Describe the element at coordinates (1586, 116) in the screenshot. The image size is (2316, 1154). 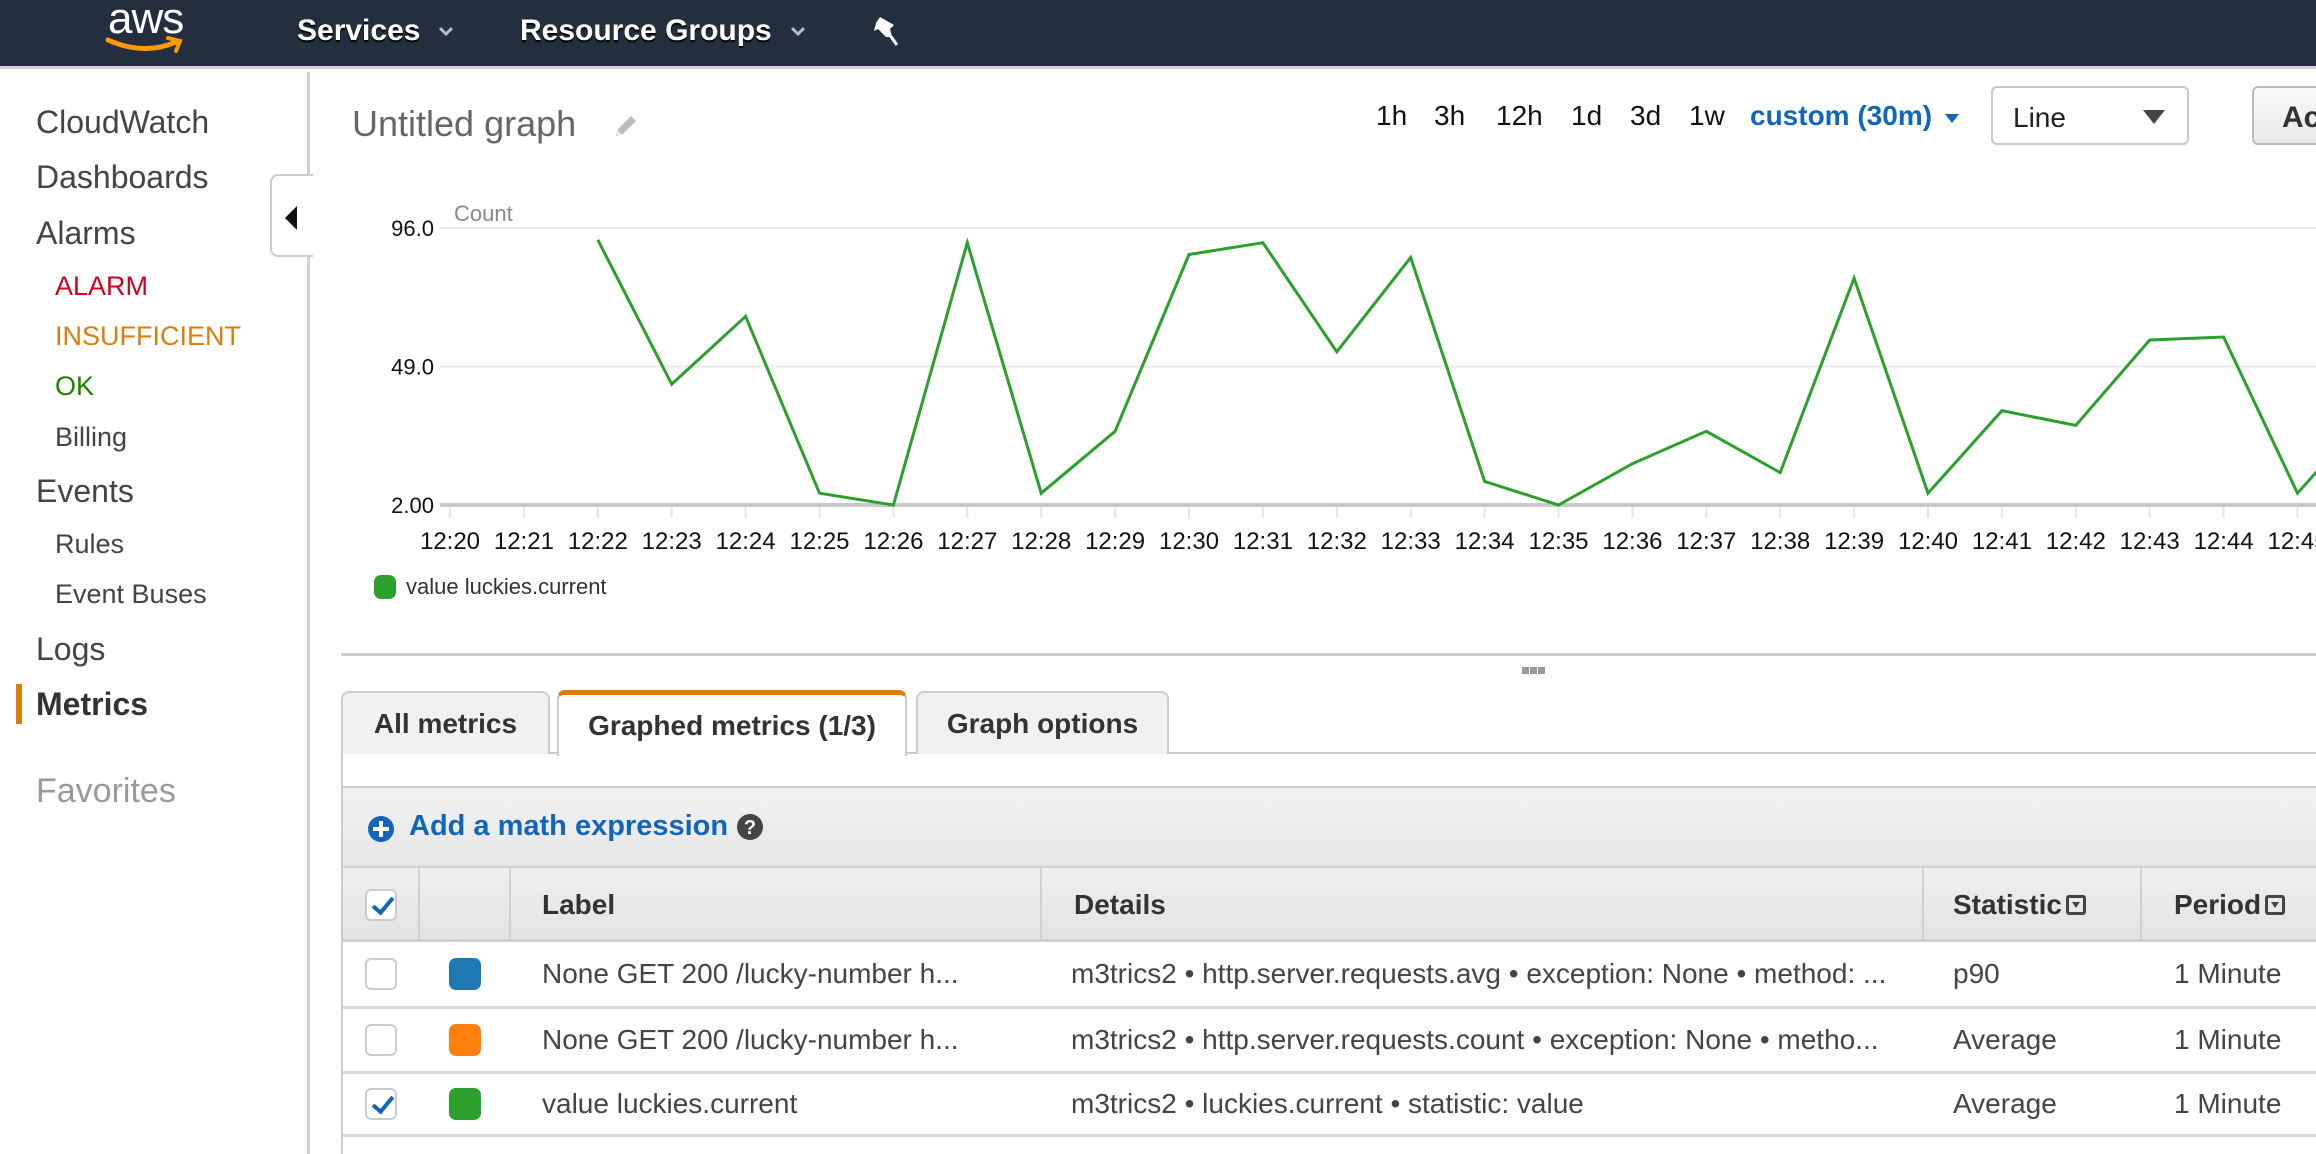
I see `time-range-1d: 1d` at that location.